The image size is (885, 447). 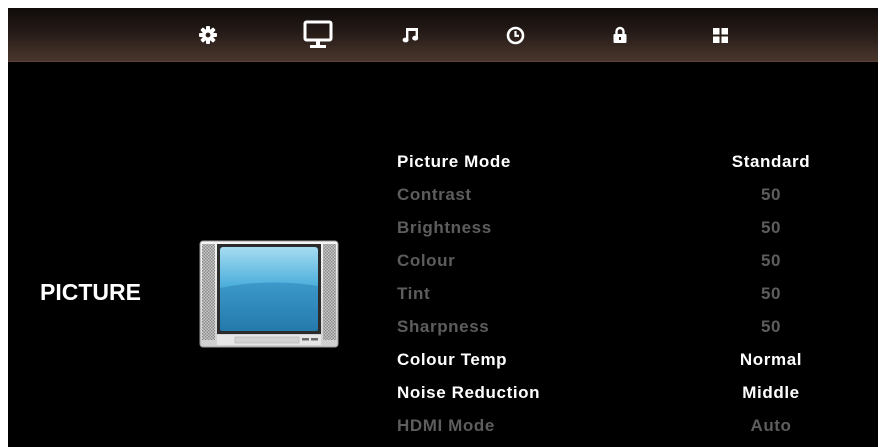 I want to click on menu-tab-bar, so click(x=443, y=35).